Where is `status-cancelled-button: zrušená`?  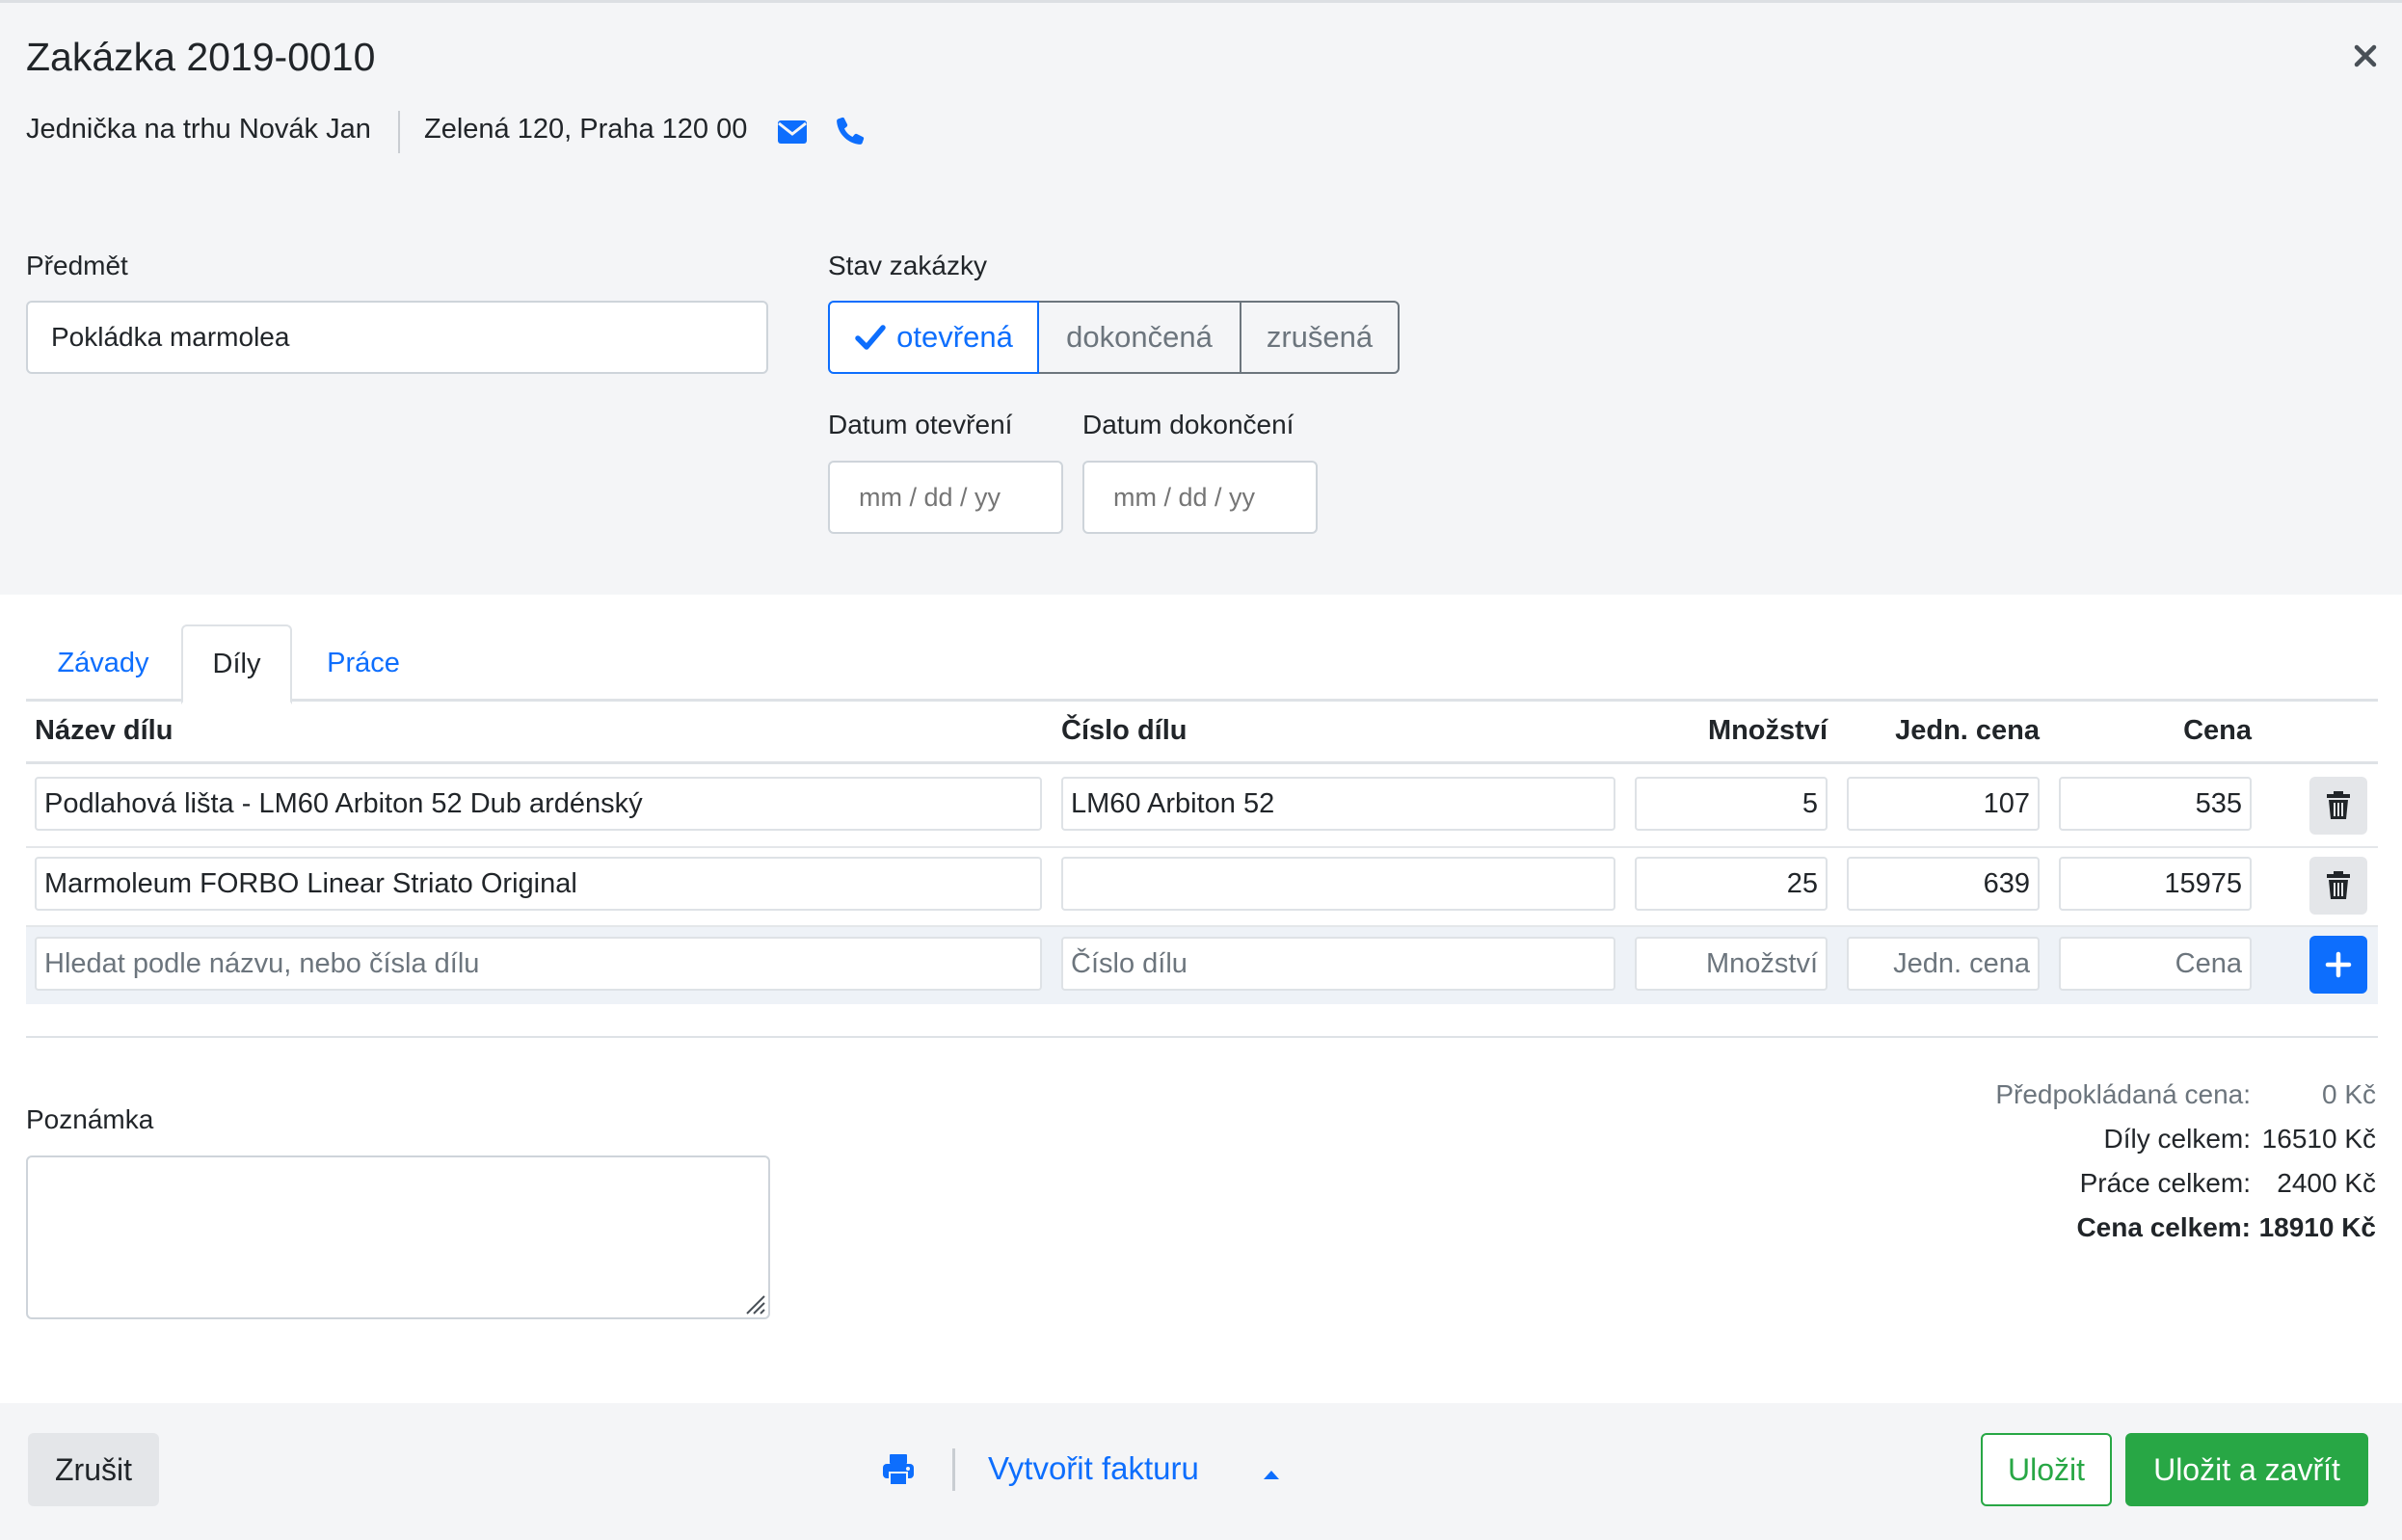
status-cancelled-button: zrušená is located at coordinates (1320, 337).